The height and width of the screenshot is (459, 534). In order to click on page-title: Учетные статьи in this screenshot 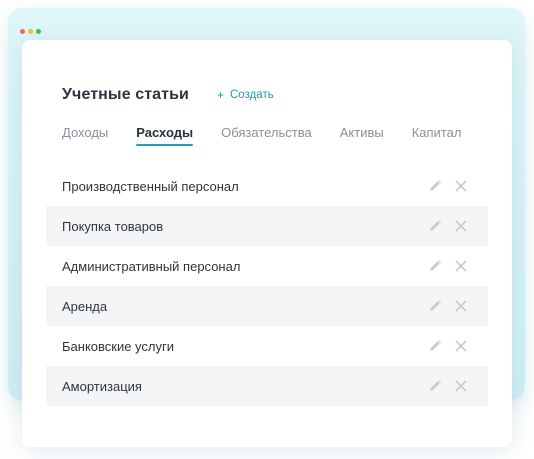, I will do `click(125, 94)`.